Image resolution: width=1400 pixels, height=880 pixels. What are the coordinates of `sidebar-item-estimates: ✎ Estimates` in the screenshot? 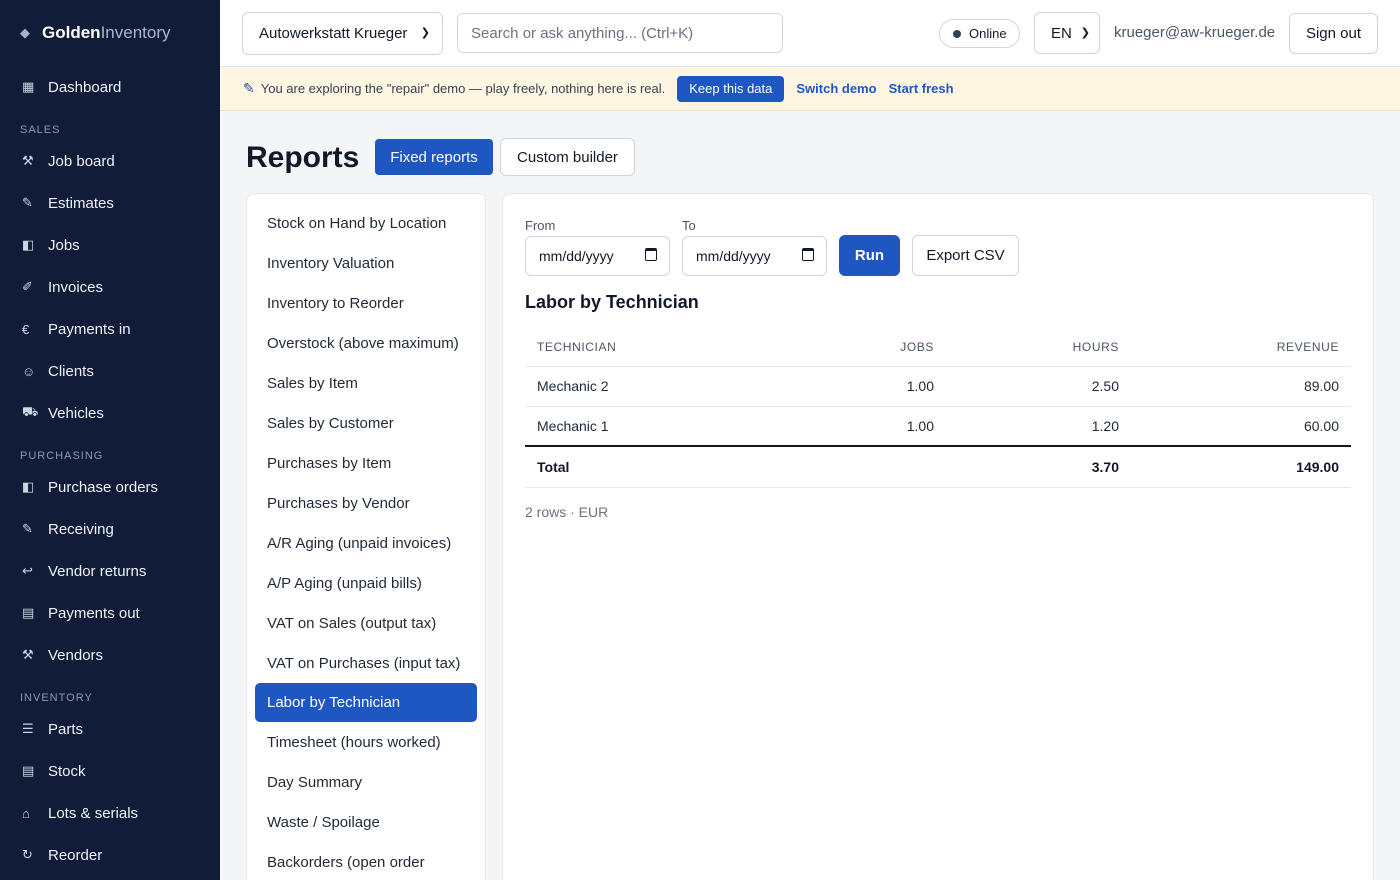 It's located at (110, 203).